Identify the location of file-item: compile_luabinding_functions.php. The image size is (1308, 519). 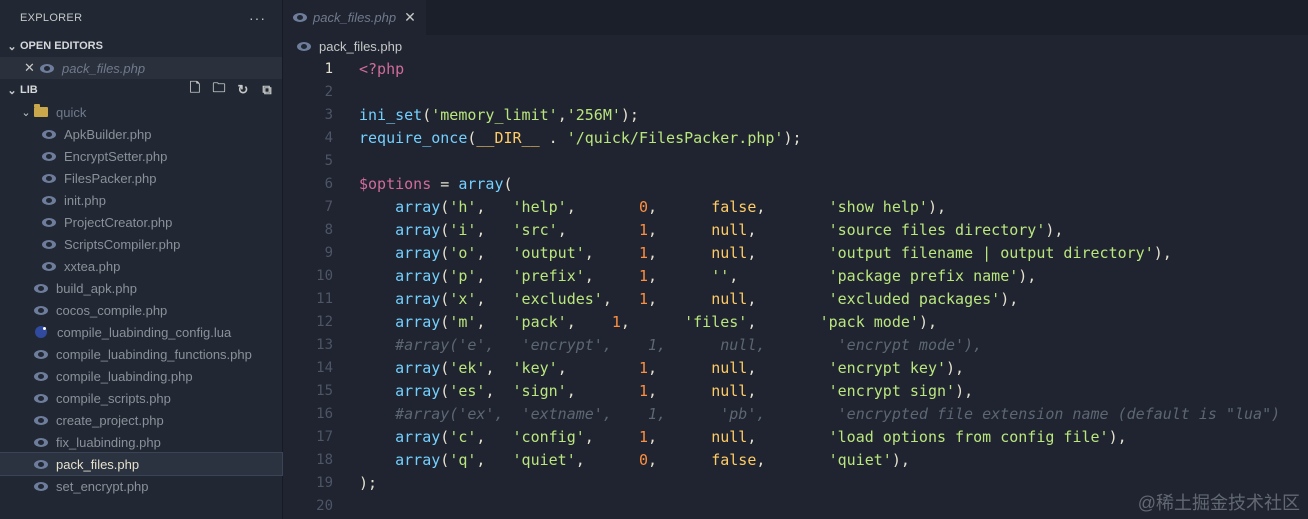
(141, 354).